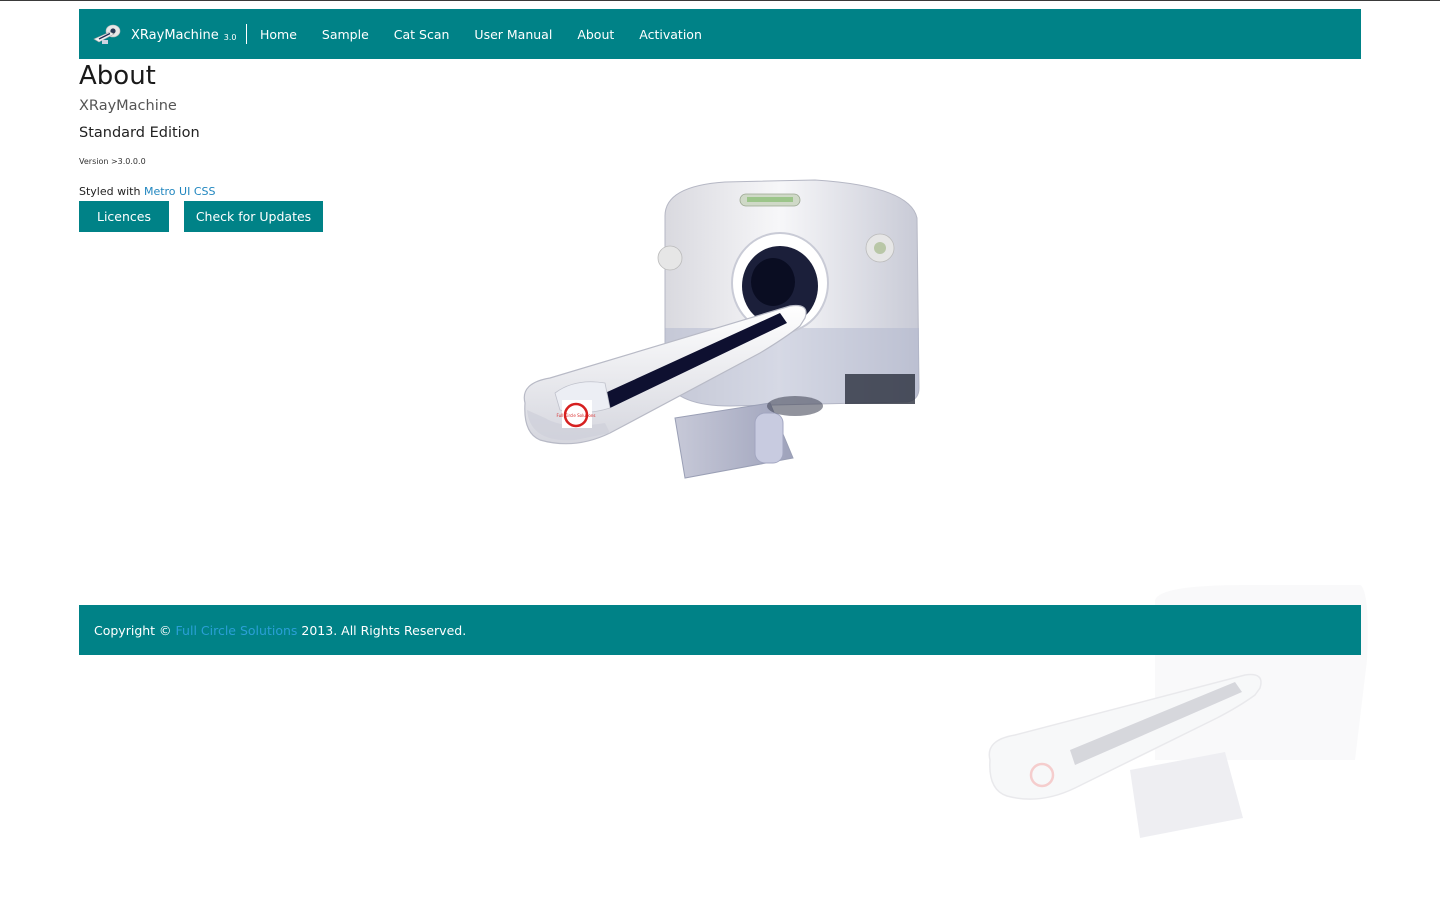  I want to click on copyright-prefix: Copyright ©, so click(133, 630).